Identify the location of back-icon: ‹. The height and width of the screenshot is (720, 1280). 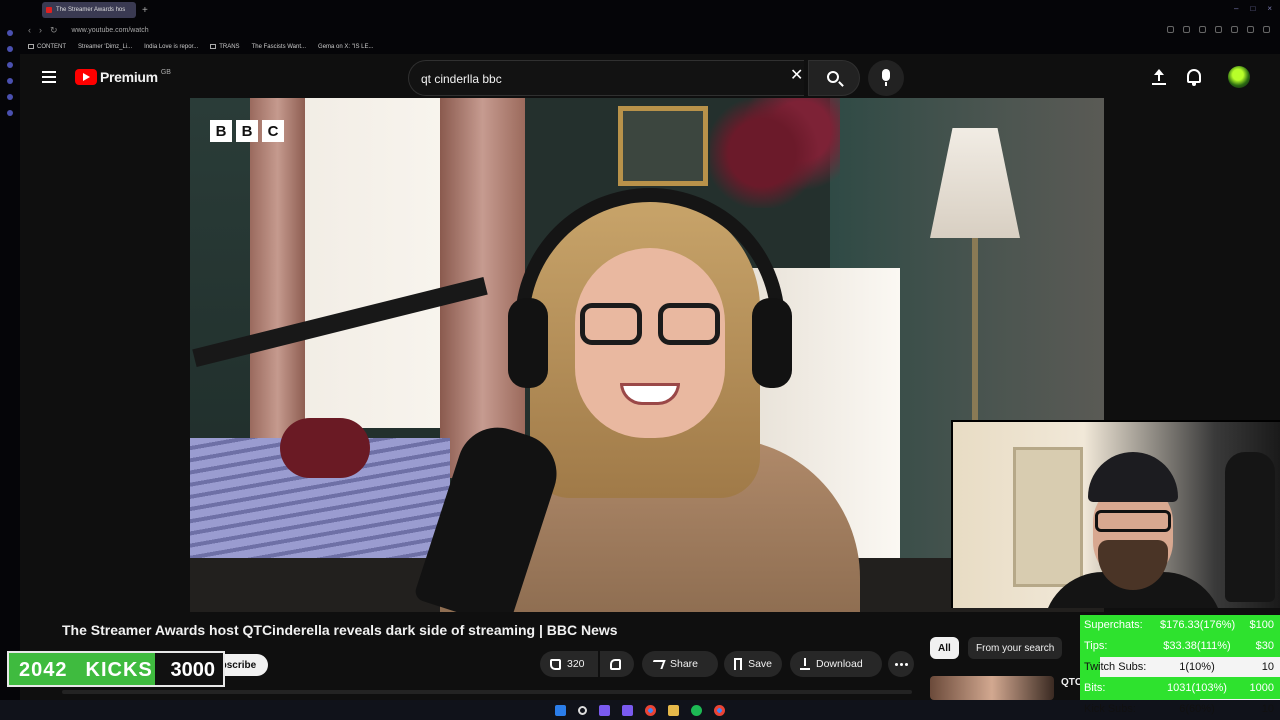
(29, 30).